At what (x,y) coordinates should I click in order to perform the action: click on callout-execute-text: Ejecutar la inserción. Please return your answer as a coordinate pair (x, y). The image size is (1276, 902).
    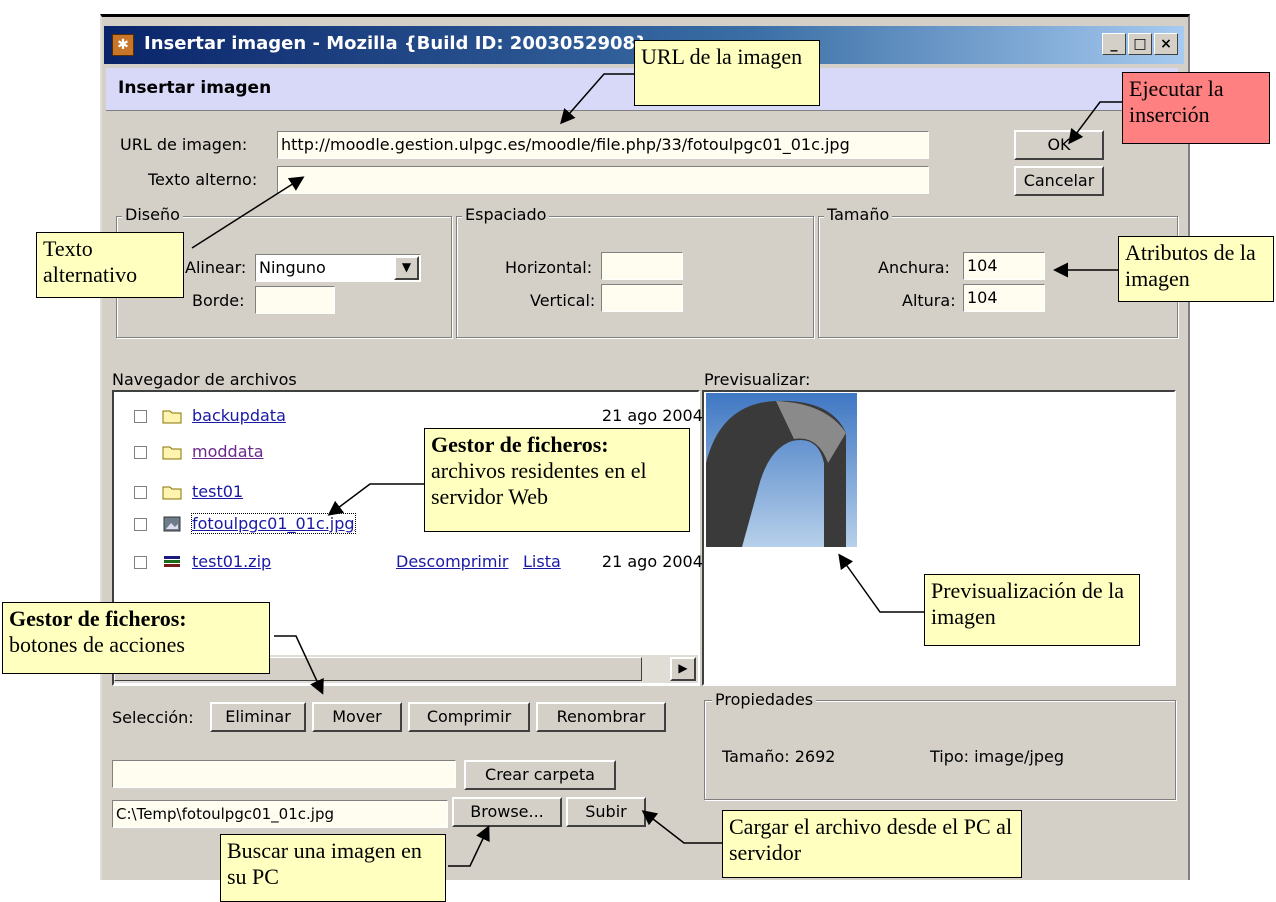
    Looking at the image, I should click on (1176, 101).